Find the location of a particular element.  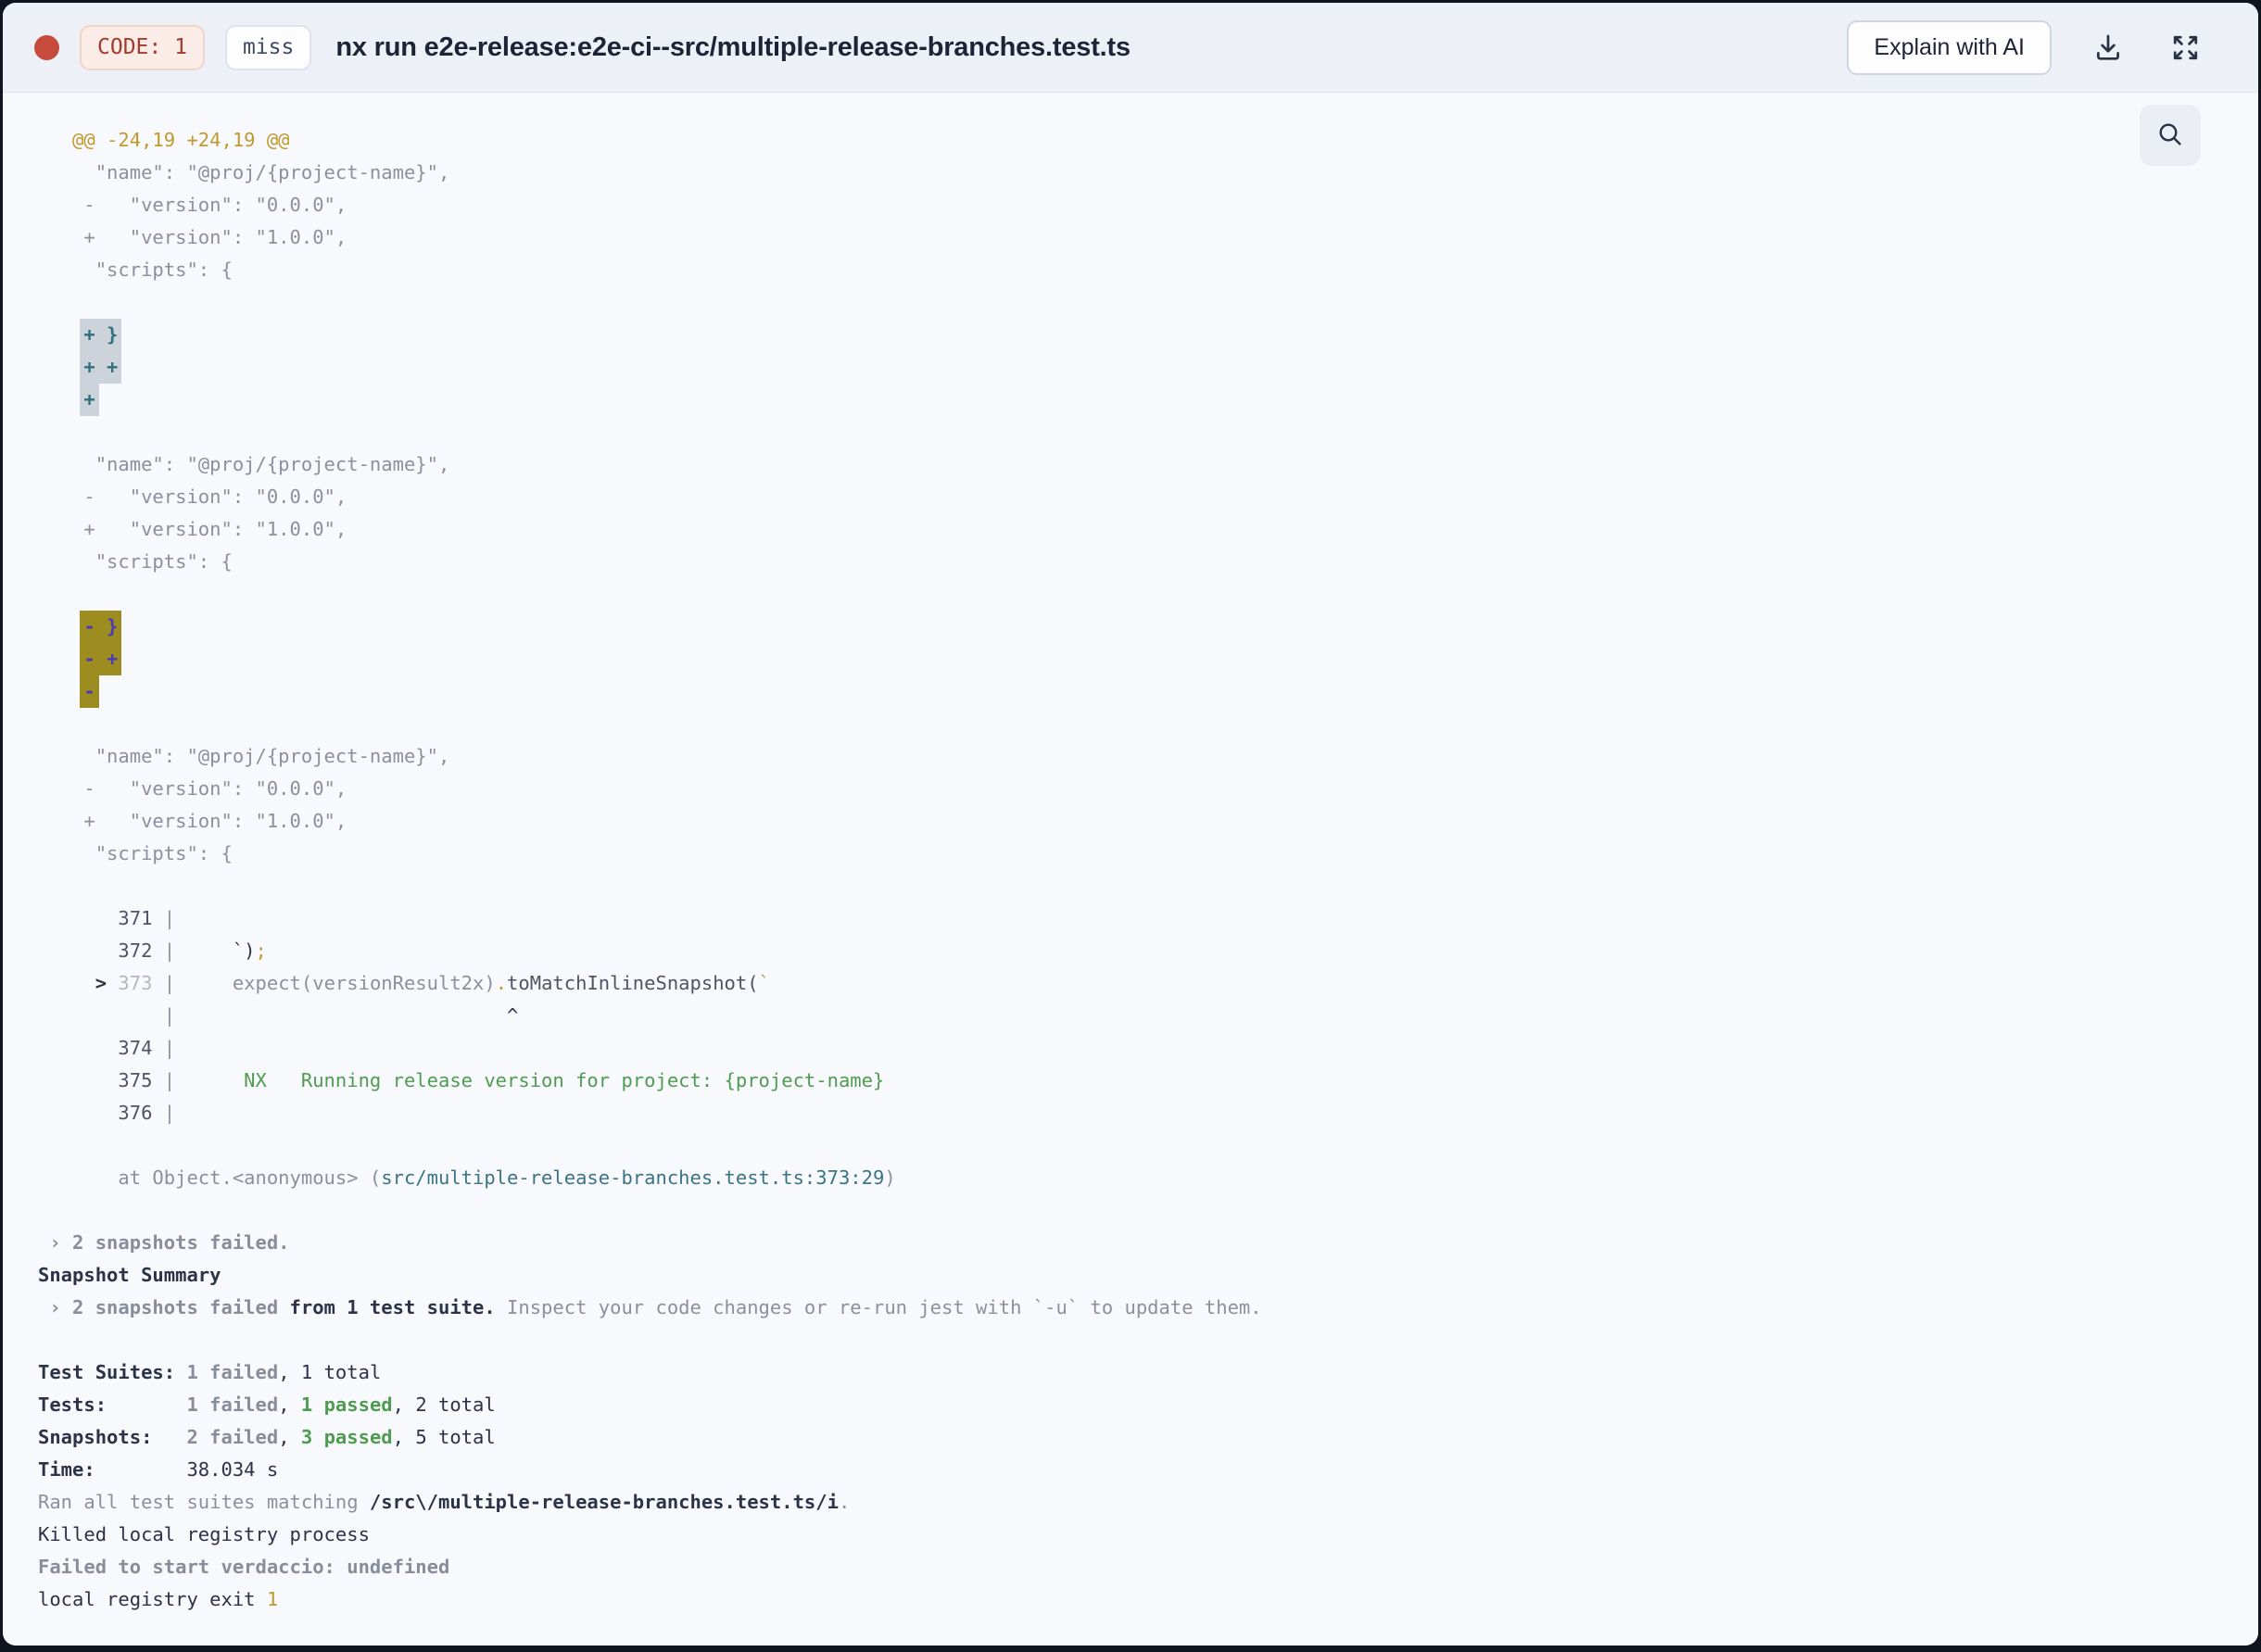

log-segment: expect(versionResult2x) is located at coordinates (335, 983).